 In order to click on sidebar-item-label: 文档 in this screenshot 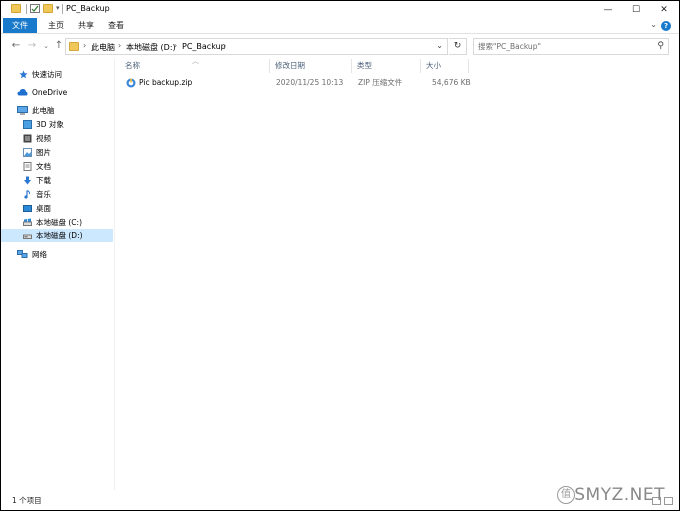, I will do `click(43, 166)`.